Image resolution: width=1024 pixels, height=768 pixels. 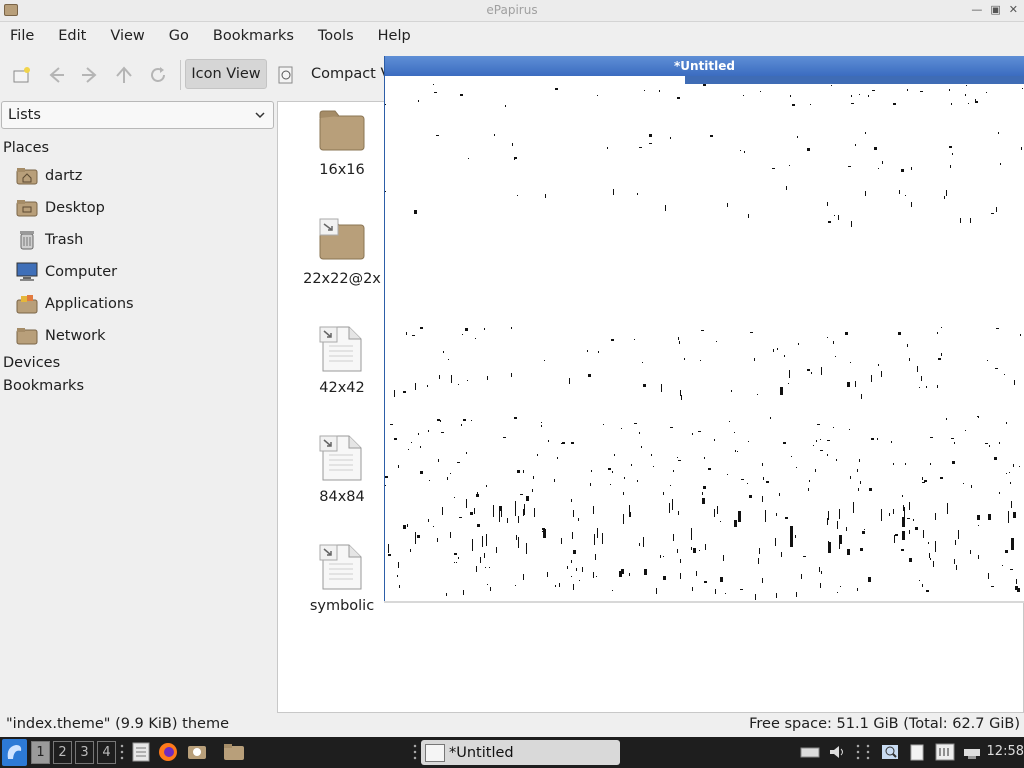 I want to click on reload-icon, so click(x=158, y=74).